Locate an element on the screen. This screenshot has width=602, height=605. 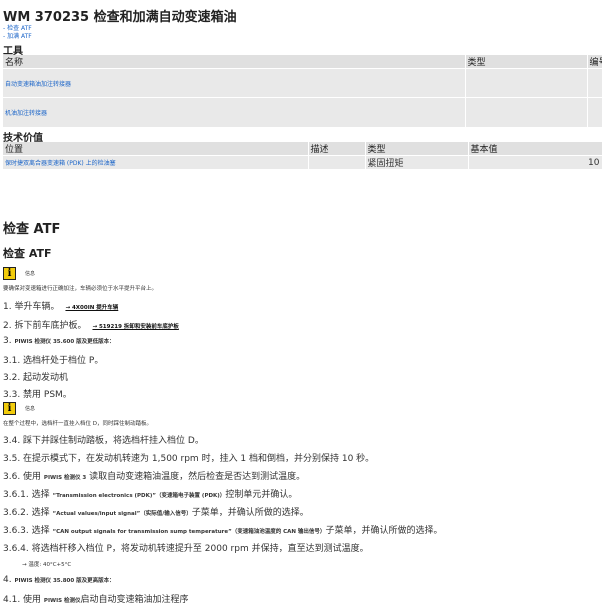
section-heading: 检查 ATF is located at coordinates (32, 229).